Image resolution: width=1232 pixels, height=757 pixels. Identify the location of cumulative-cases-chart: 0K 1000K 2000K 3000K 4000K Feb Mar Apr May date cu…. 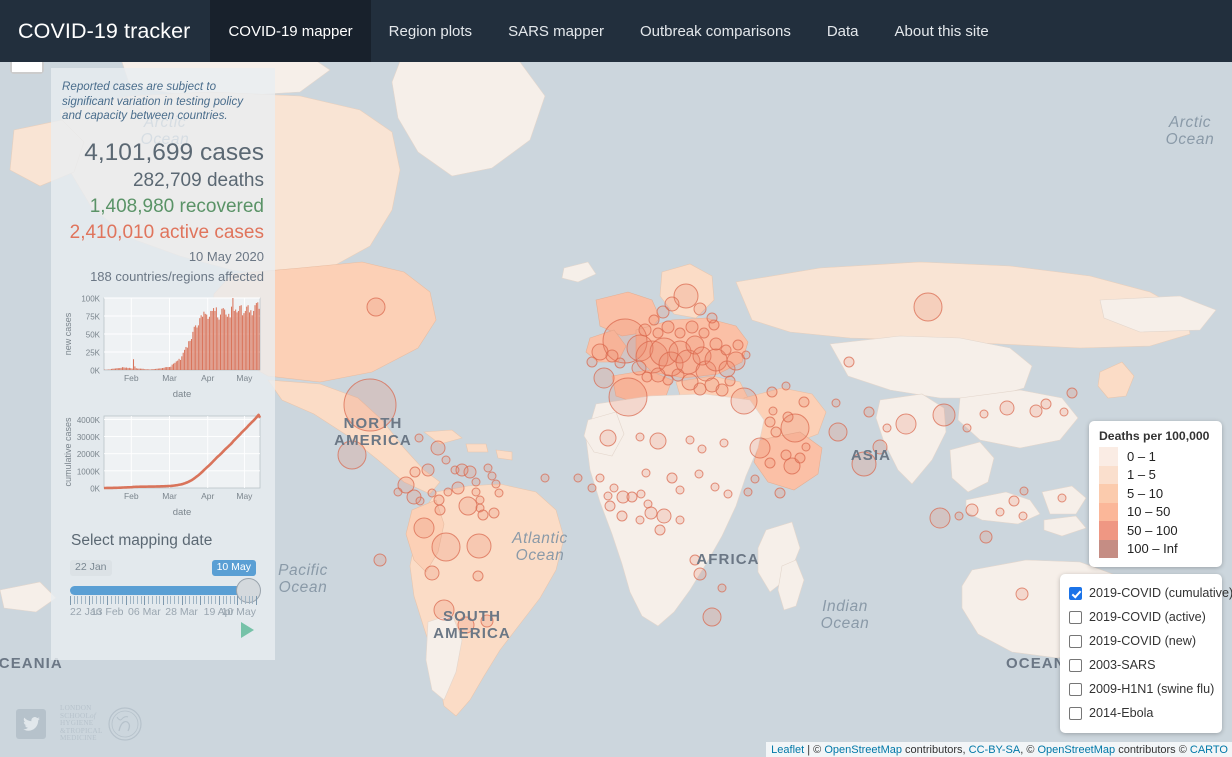
(163, 464).